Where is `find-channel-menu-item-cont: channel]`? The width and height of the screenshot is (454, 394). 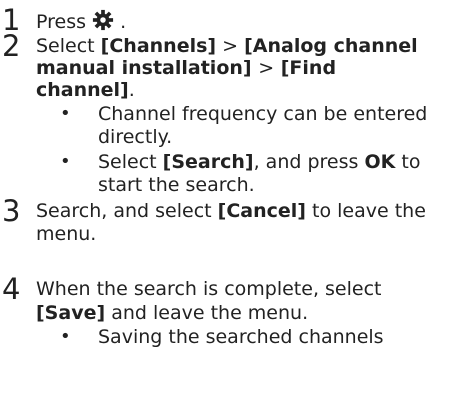 find-channel-menu-item-cont: channel] is located at coordinates (82, 90).